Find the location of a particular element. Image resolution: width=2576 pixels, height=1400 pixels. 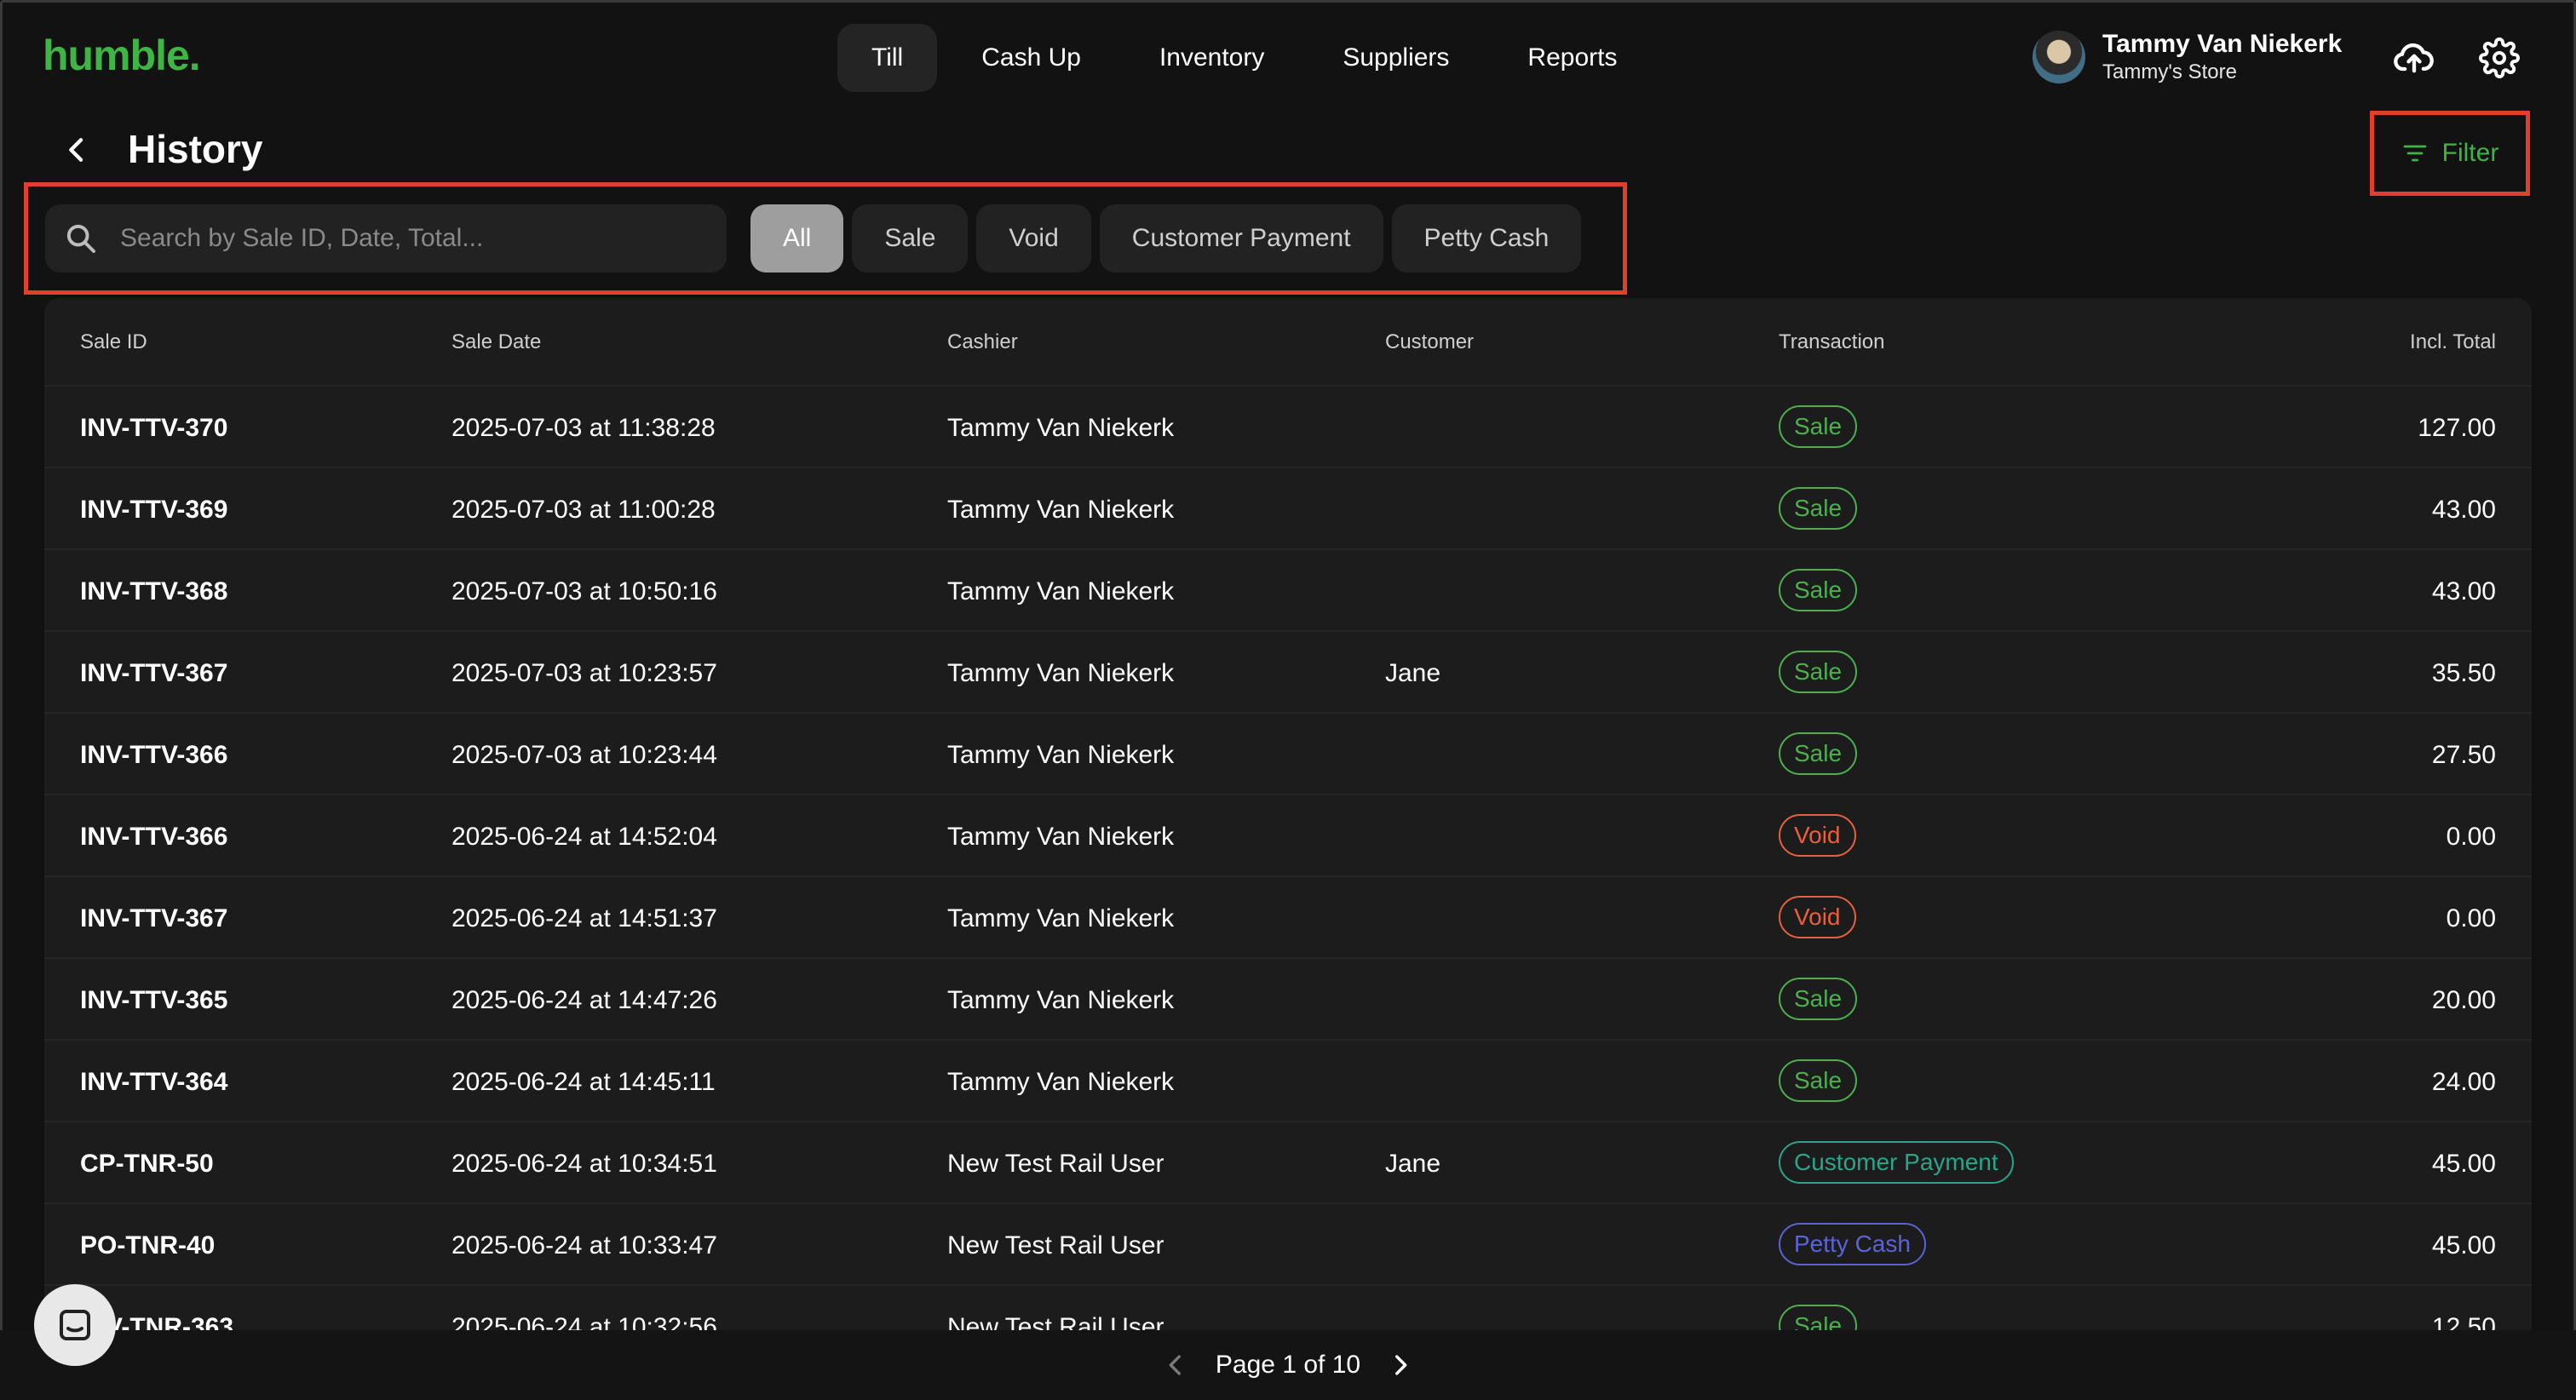

sale-date-cell: 2025-07-03 at 11:38:28 is located at coordinates (583, 428).